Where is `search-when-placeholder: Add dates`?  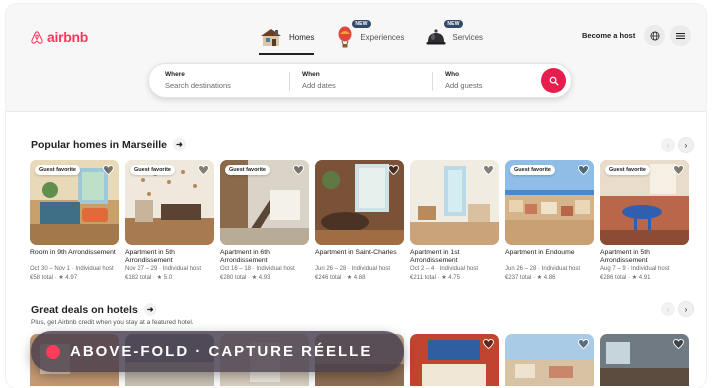 search-when-placeholder: Add dates is located at coordinates (319, 85).